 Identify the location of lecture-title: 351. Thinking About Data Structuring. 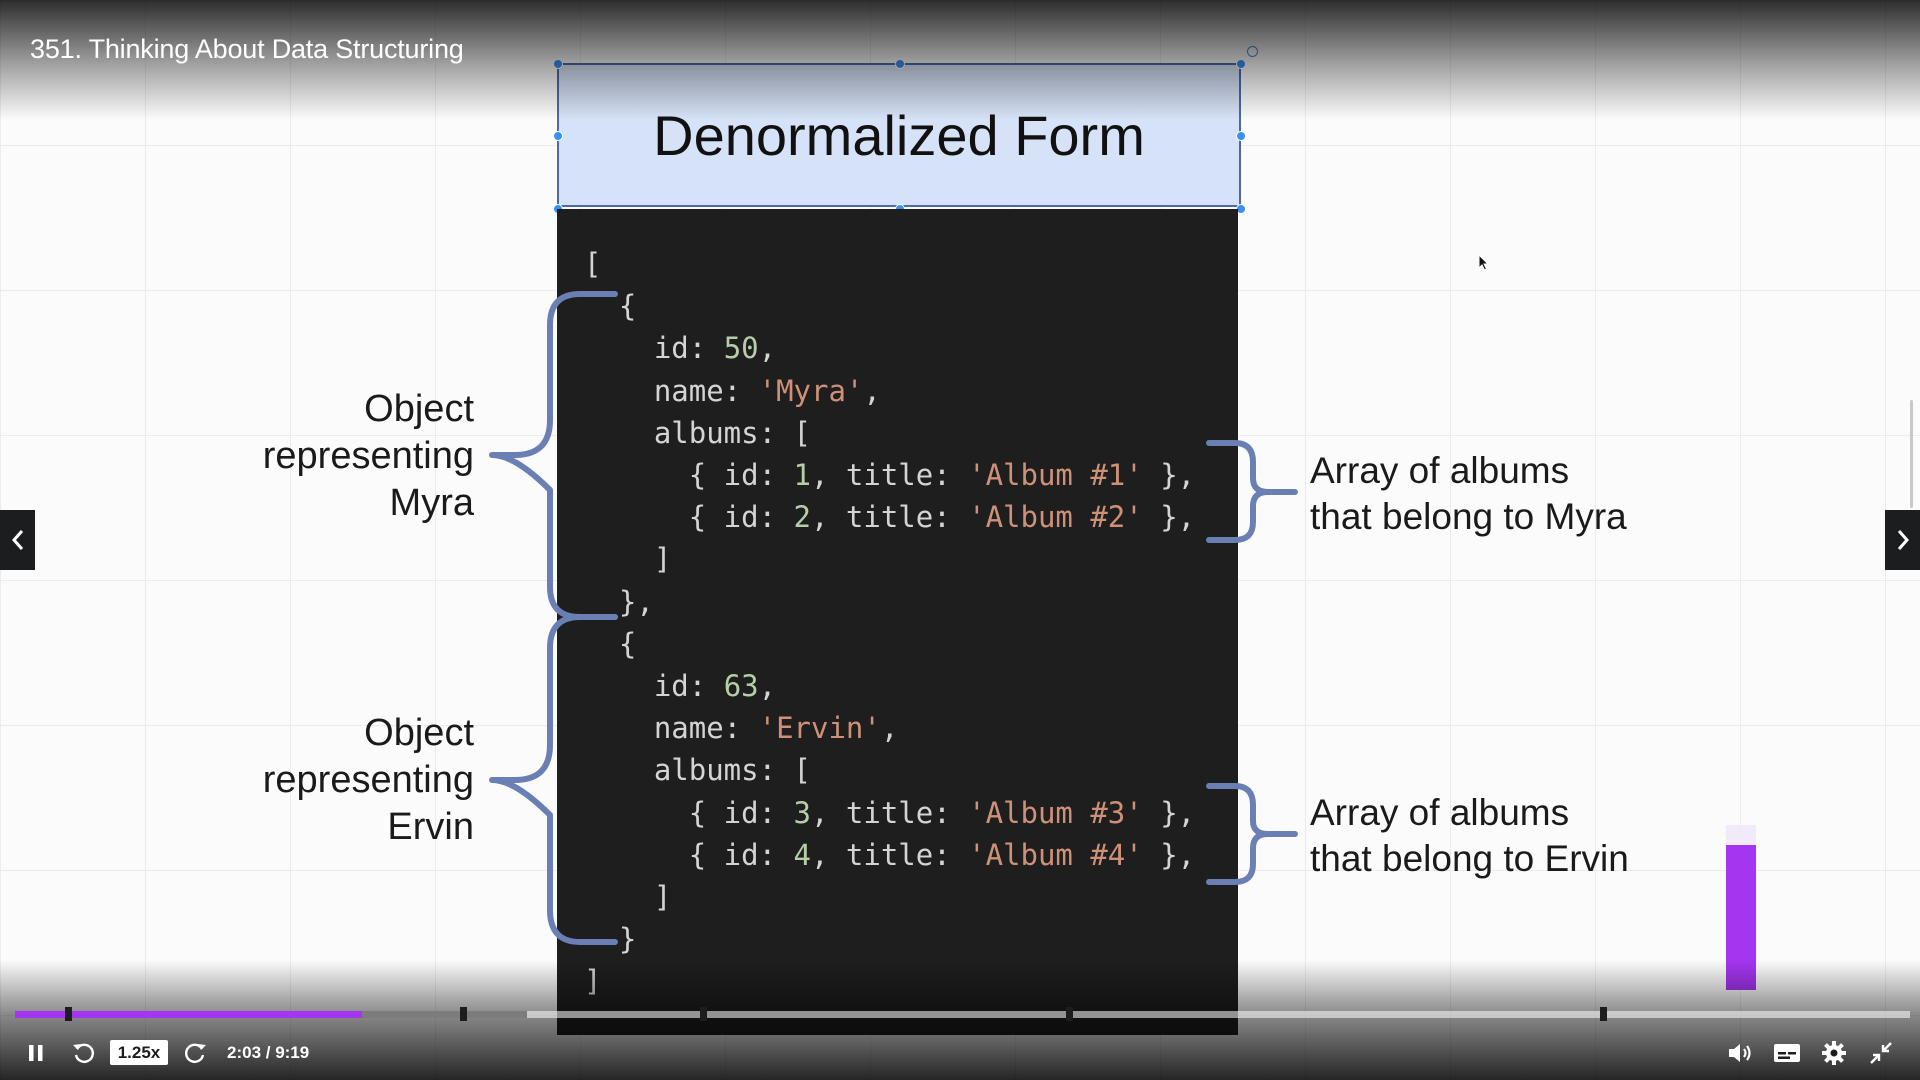
(247, 49).